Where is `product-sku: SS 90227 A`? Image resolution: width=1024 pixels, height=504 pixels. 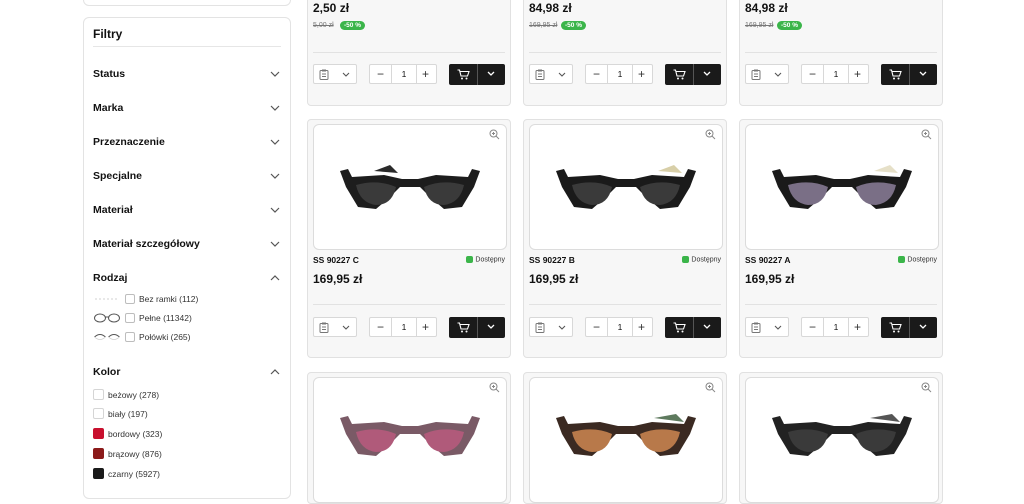
product-sku: SS 90227 A is located at coordinates (768, 260).